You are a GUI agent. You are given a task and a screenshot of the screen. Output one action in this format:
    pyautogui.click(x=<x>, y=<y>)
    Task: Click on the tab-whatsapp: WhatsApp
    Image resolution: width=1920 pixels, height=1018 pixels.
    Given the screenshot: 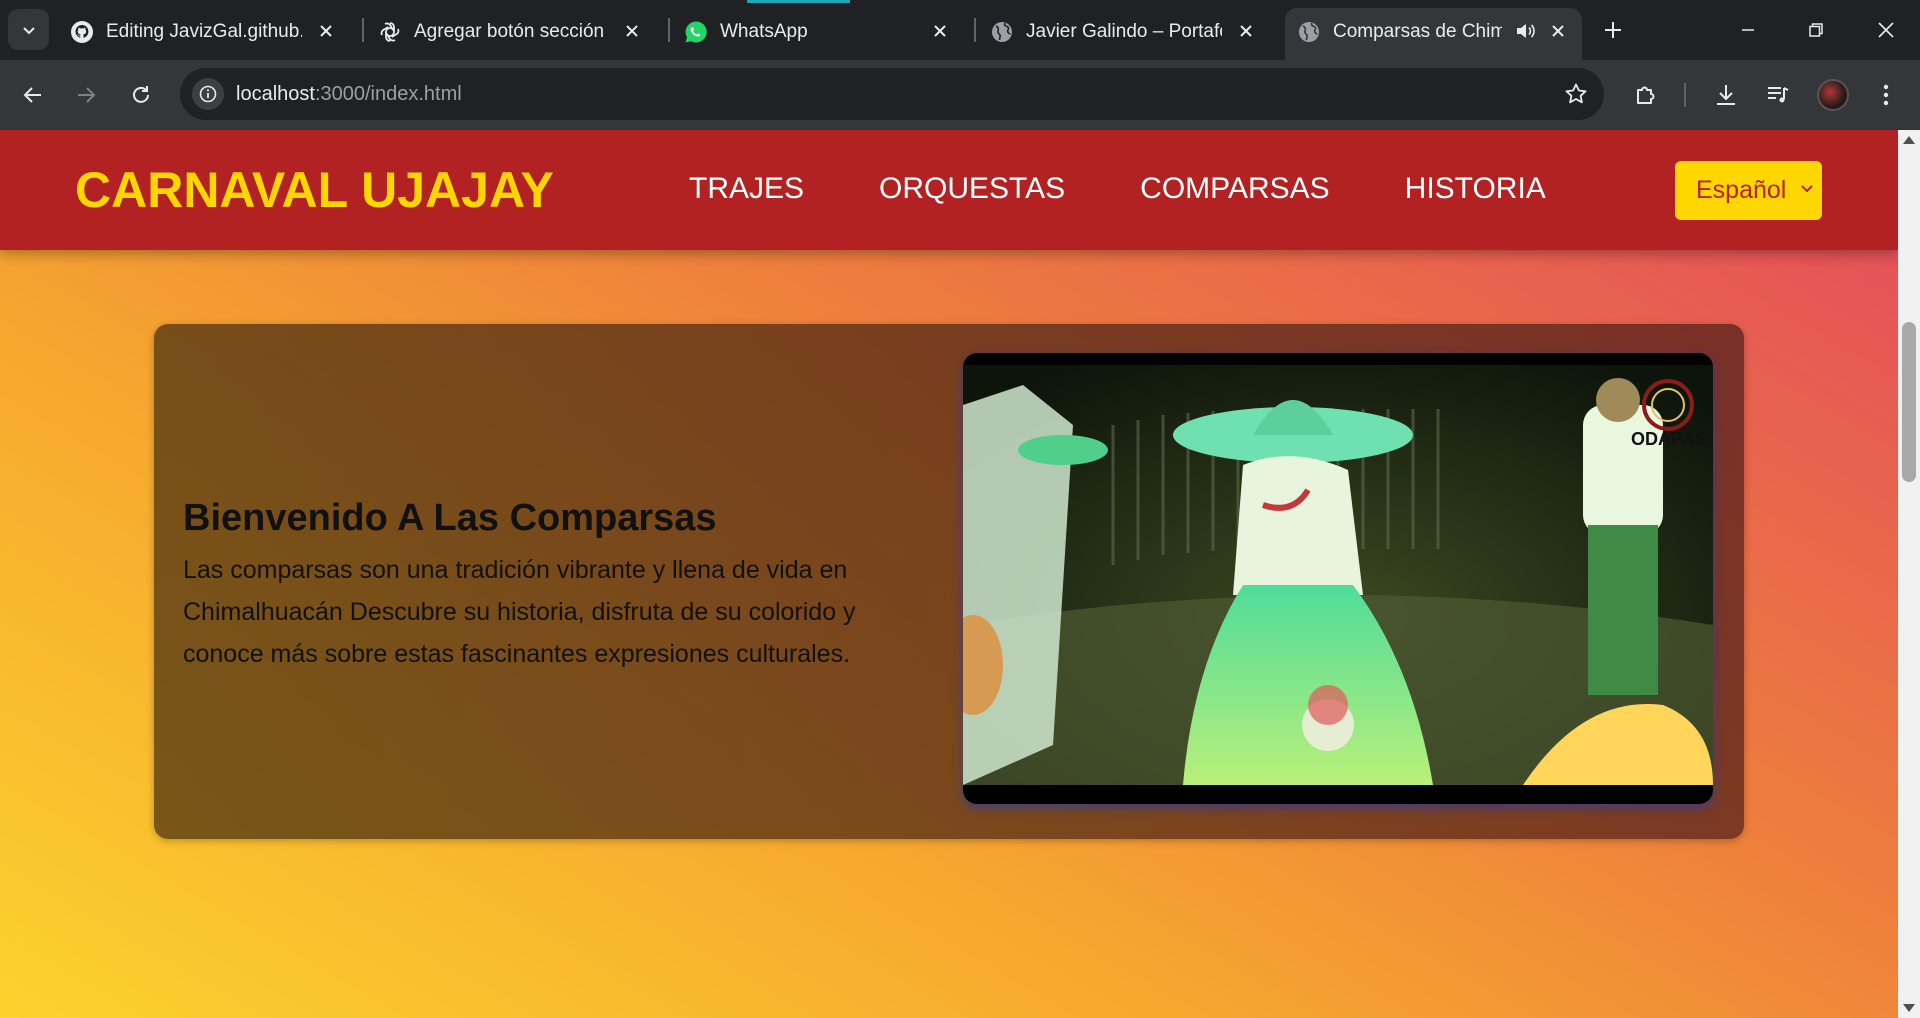 What is the action you would take?
    pyautogui.click(x=818, y=31)
    